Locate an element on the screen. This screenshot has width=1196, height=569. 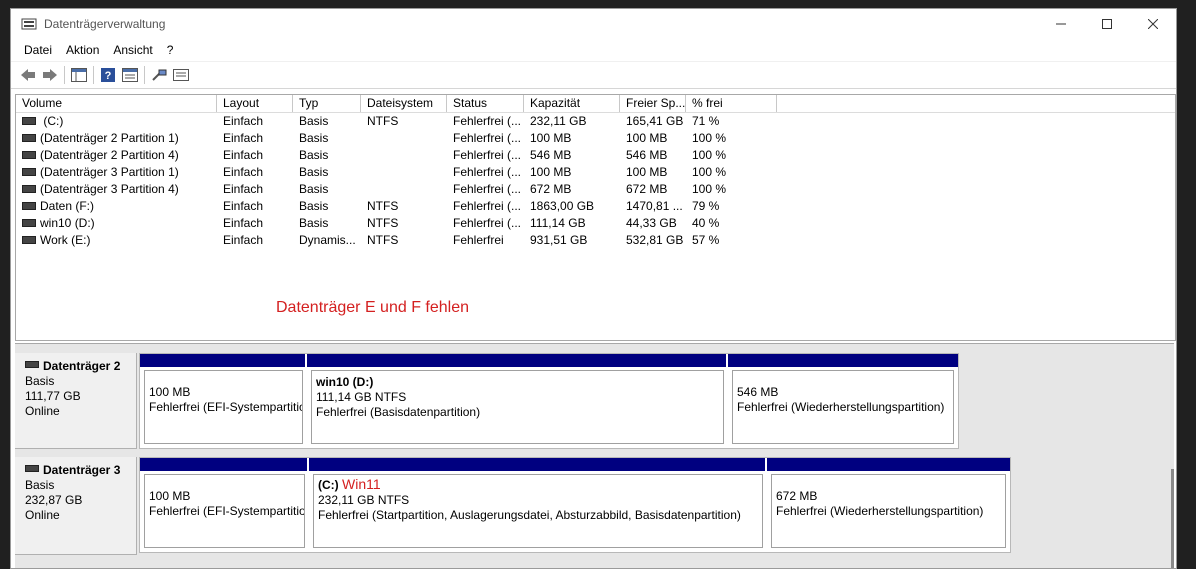
volume-capacity: 232,11 GB is located at coordinates (558, 121).